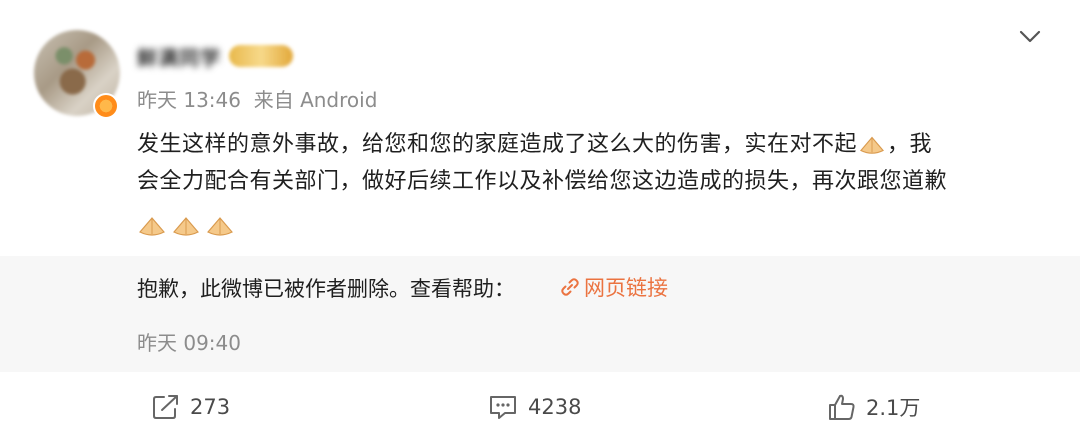 The image size is (1080, 436). What do you see at coordinates (179, 56) in the screenshot?
I see `author-name: 鲜满同学` at bounding box center [179, 56].